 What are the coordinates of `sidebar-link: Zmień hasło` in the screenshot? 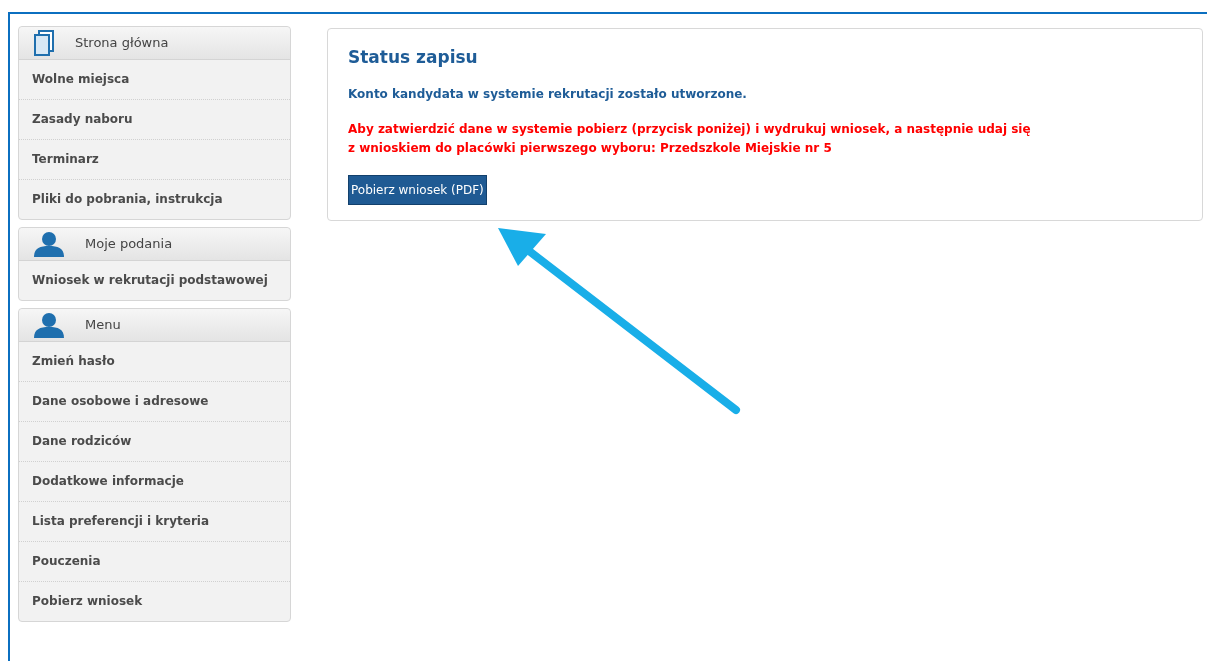 It's located at (154, 362).